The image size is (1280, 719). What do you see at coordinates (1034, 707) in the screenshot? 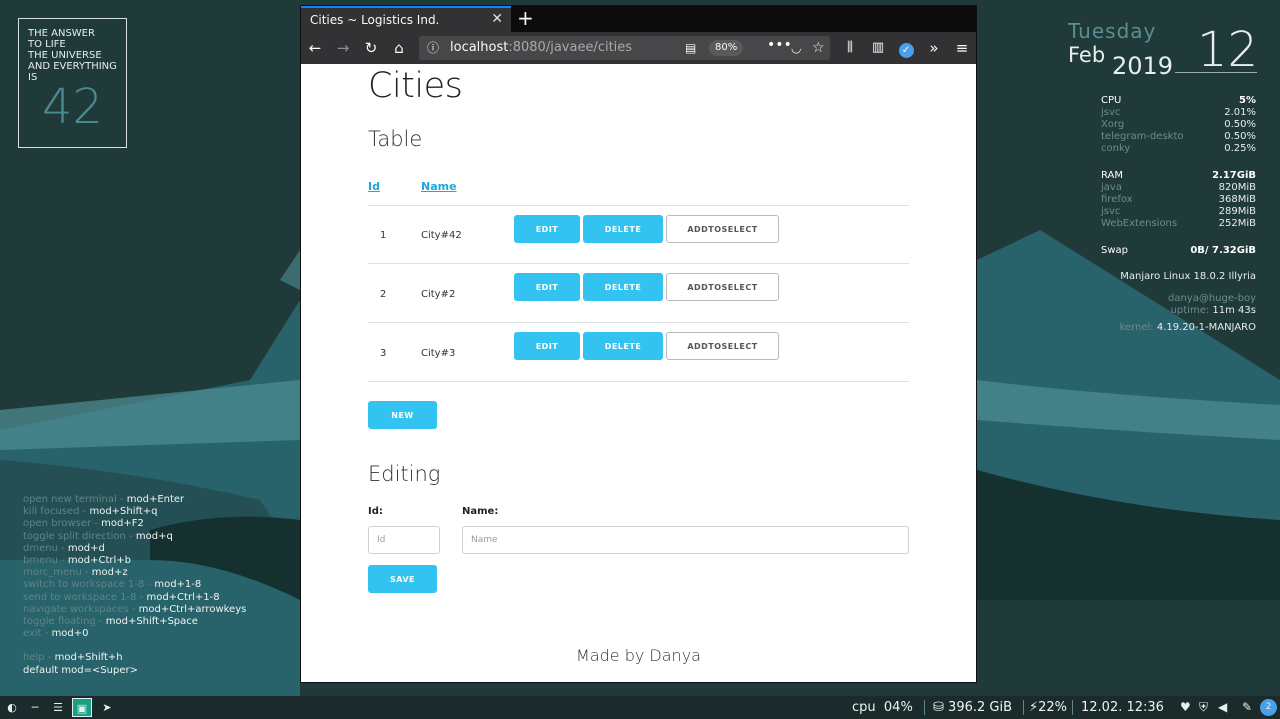
I see `battery-icon: ⚡` at bounding box center [1034, 707].